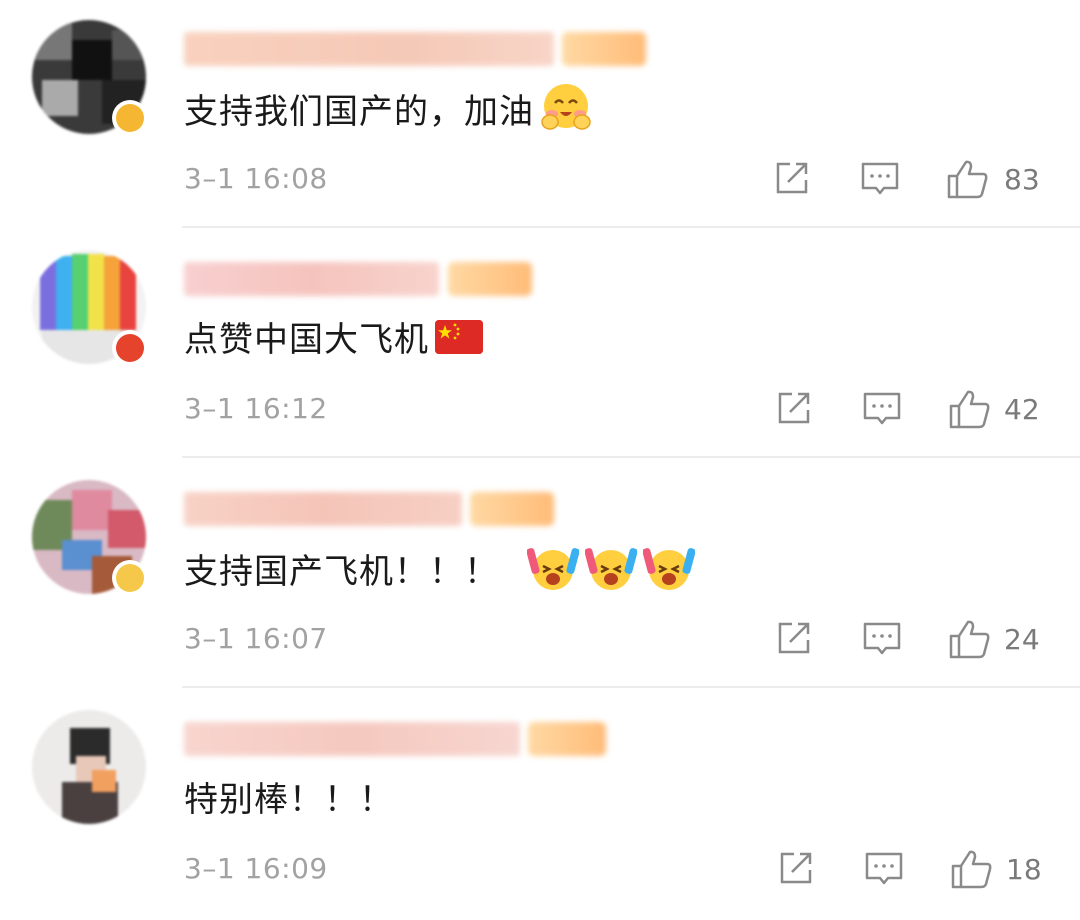 The image size is (1080, 920). I want to click on comment-text-content: 特别棒！！！, so click(289, 800).